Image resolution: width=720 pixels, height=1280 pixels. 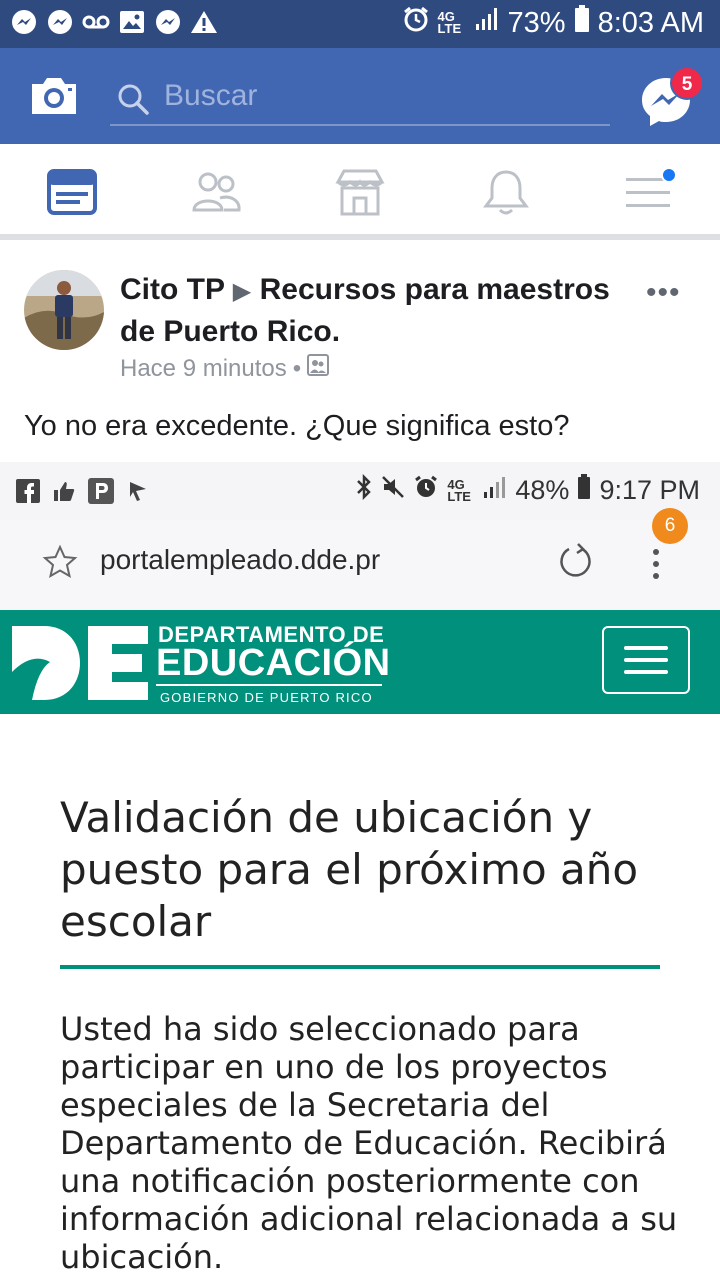 What do you see at coordinates (28, 493) in the screenshot?
I see `facebook-icon` at bounding box center [28, 493].